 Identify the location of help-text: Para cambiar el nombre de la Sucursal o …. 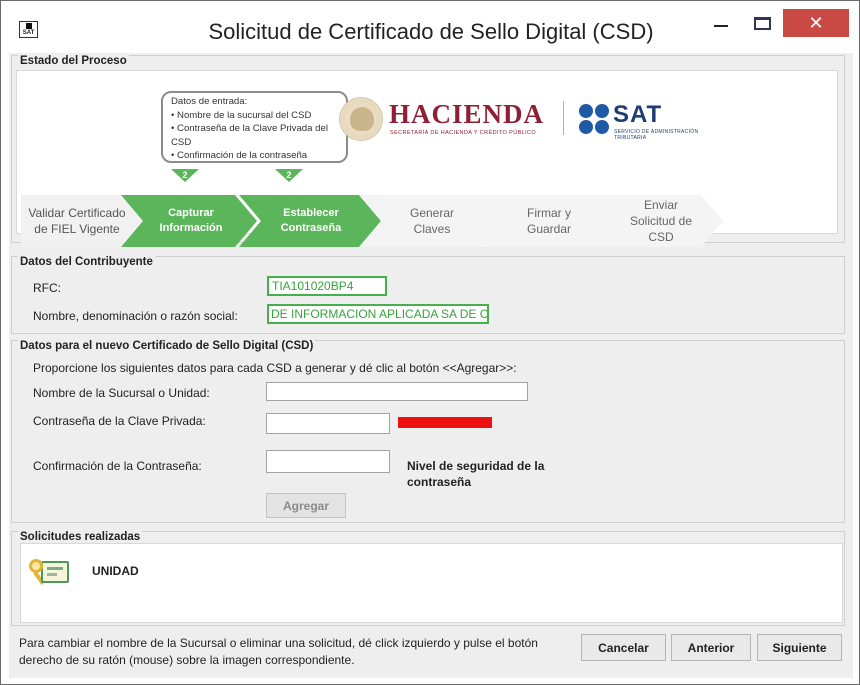
(278, 651).